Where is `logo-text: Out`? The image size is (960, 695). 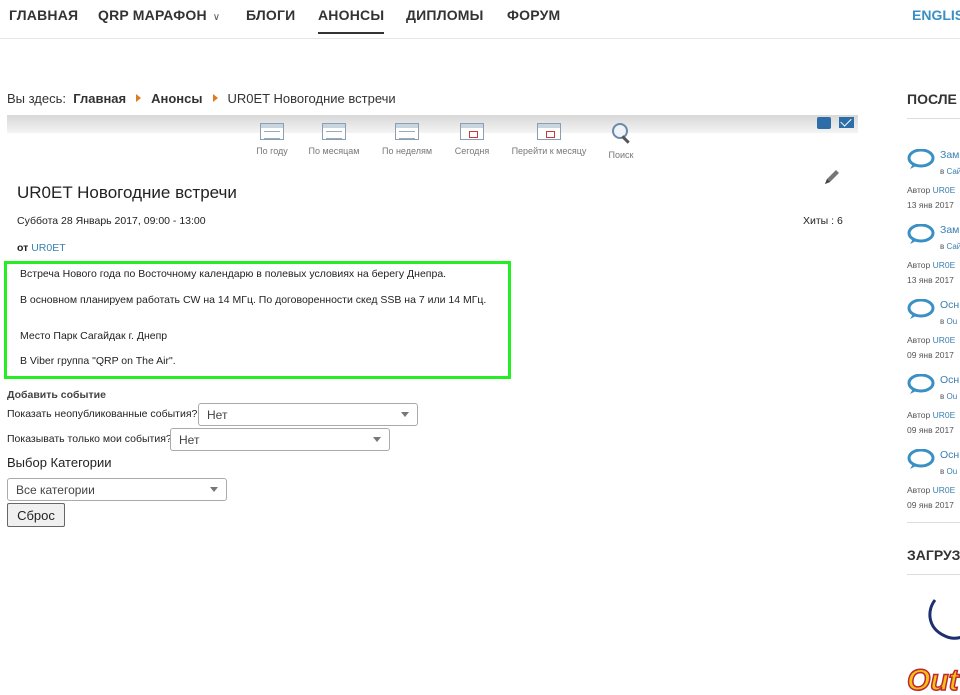
logo-text: Out is located at coordinates (933, 679).